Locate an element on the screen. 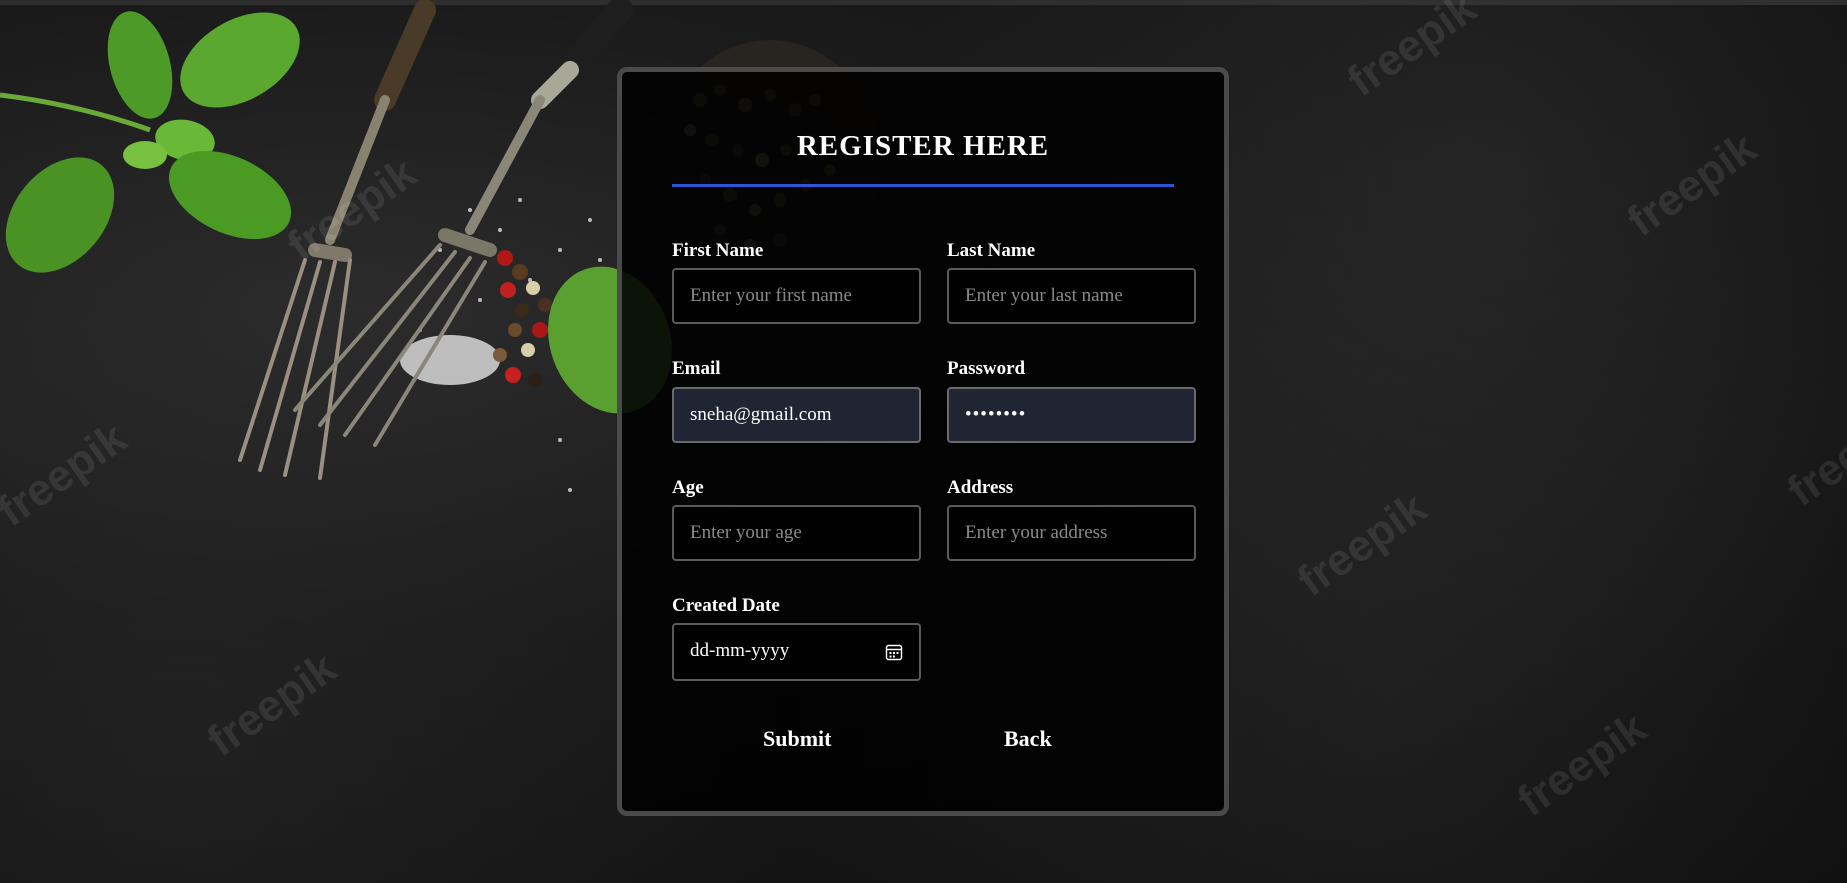 The height and width of the screenshot is (883, 1847). last-name-label: Last Name is located at coordinates (991, 250).